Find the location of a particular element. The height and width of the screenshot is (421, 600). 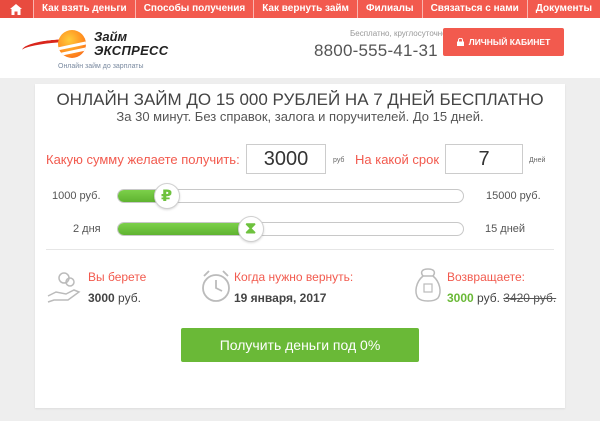

repay-value: 3000 руб. 3420 руб. is located at coordinates (501, 298).